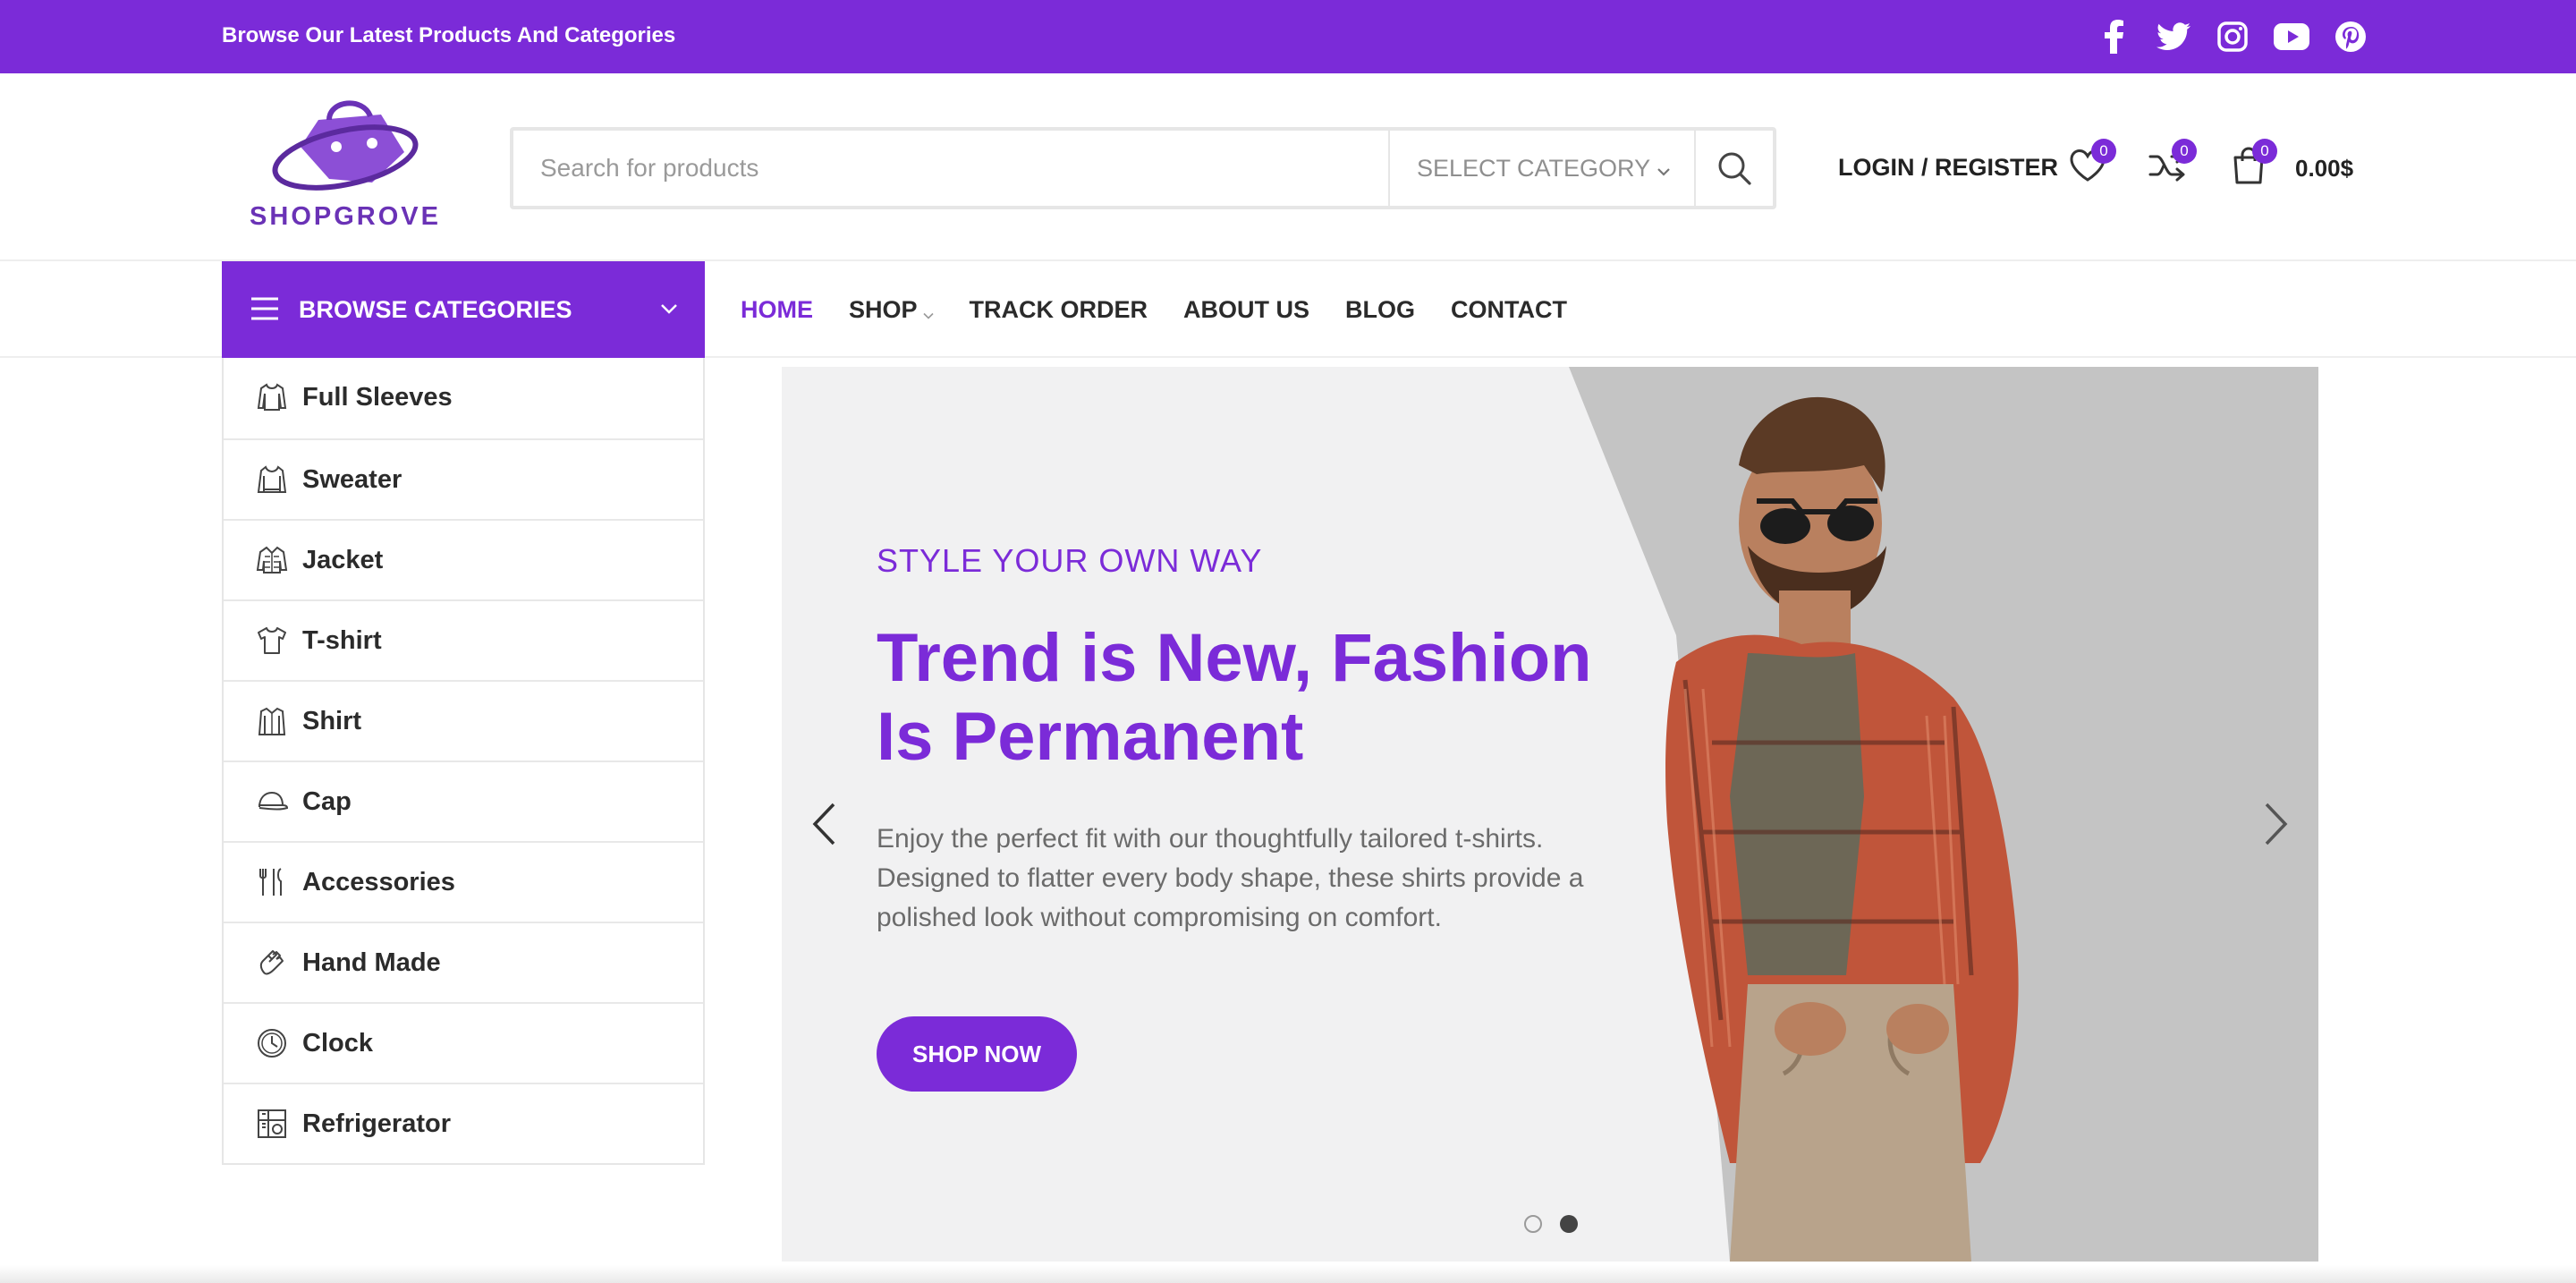 This screenshot has height=1283, width=2576. What do you see at coordinates (327, 801) in the screenshot?
I see `category-label: Cap` at bounding box center [327, 801].